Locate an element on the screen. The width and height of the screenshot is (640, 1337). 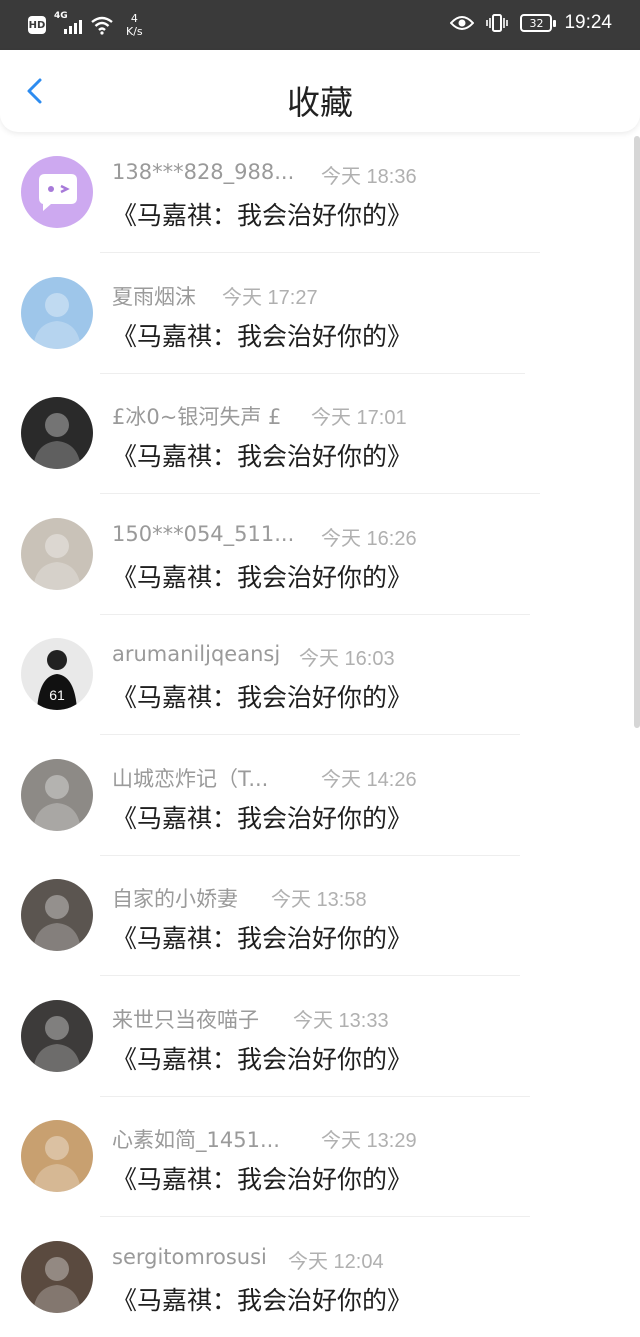
list-item: 夏雨烟沫今天 17:27 《马嘉祺：我会治好你的》 is located at coordinates (320, 313).